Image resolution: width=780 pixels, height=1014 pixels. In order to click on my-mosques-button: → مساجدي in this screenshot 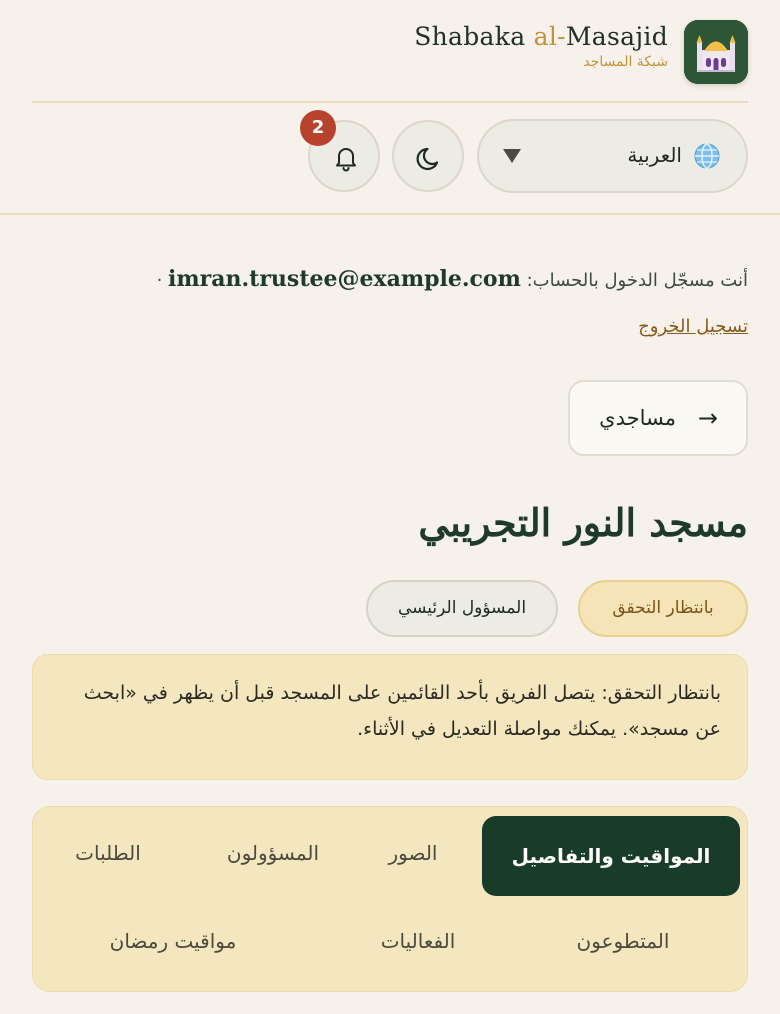, I will do `click(658, 418)`.